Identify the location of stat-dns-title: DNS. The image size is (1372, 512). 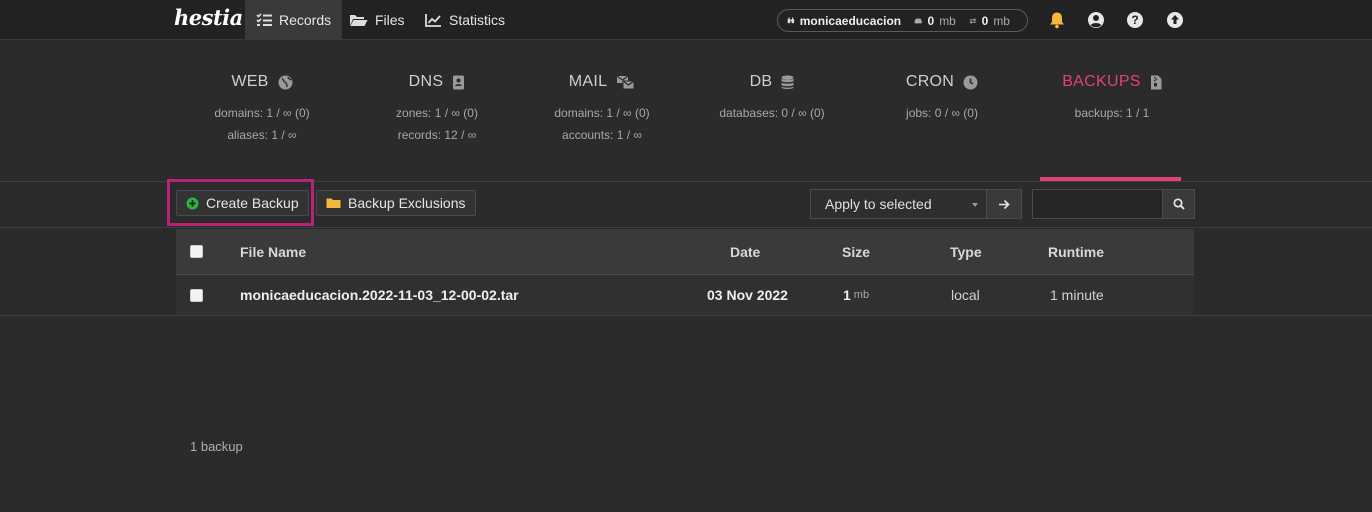
(426, 81).